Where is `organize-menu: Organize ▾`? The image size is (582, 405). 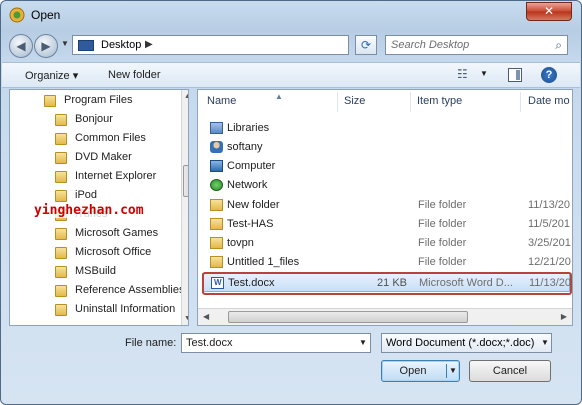
organize-menu: Organize ▾ is located at coordinates (51, 75).